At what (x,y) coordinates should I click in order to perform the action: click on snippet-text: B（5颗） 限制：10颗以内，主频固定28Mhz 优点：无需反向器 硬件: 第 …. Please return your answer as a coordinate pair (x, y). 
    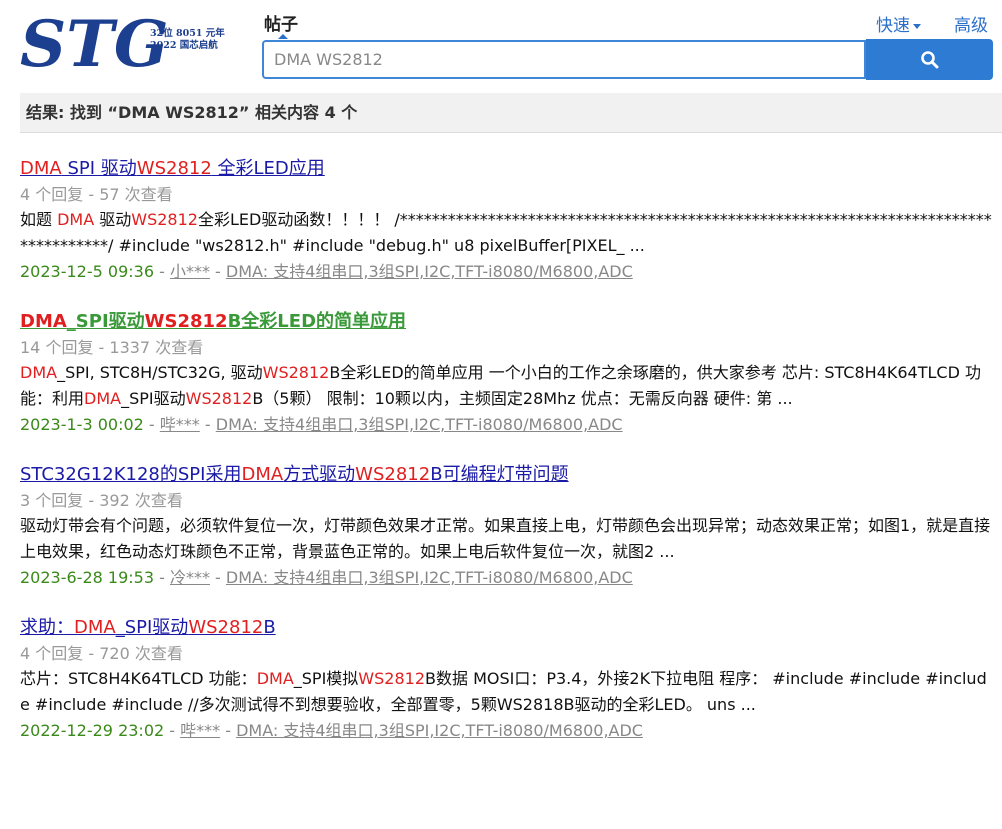
    Looking at the image, I should click on (522, 398).